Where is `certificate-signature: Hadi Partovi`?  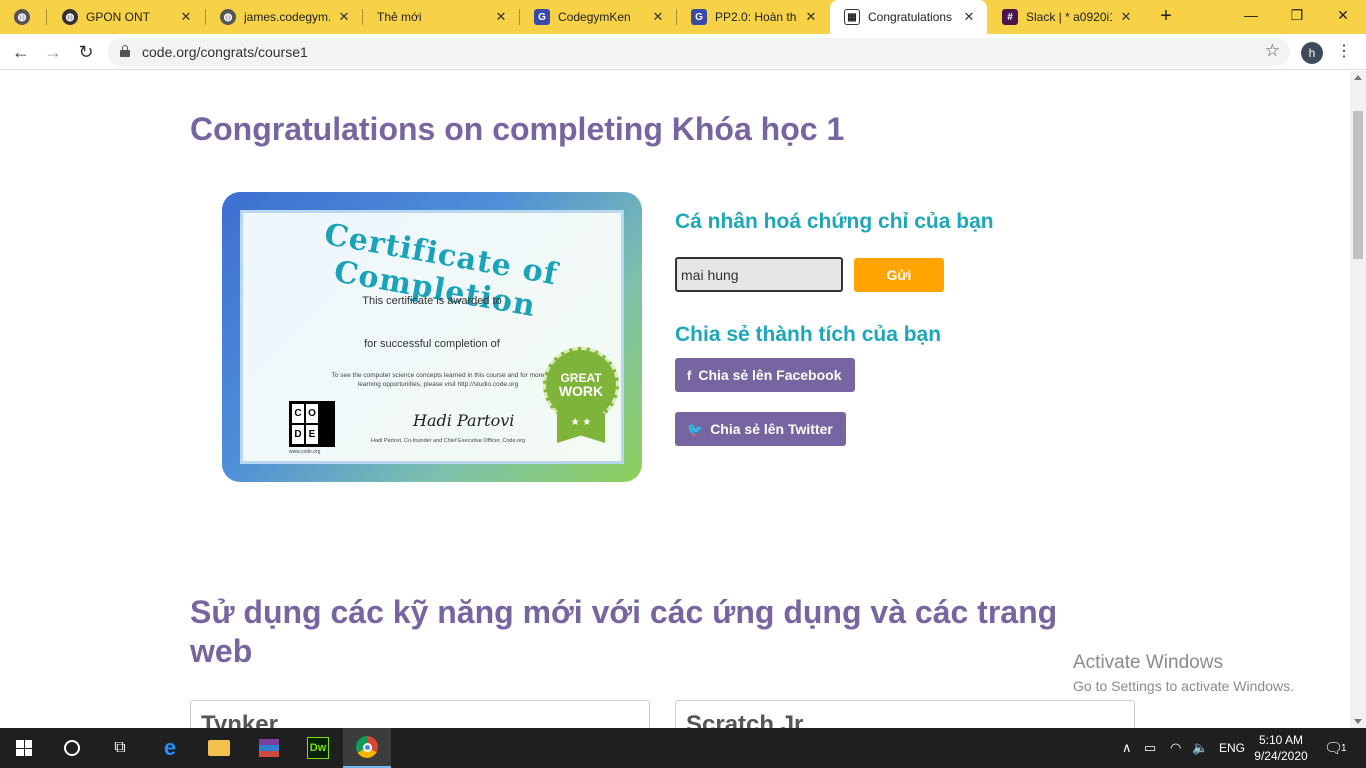
certificate-signature: Hadi Partovi is located at coordinates (464, 420).